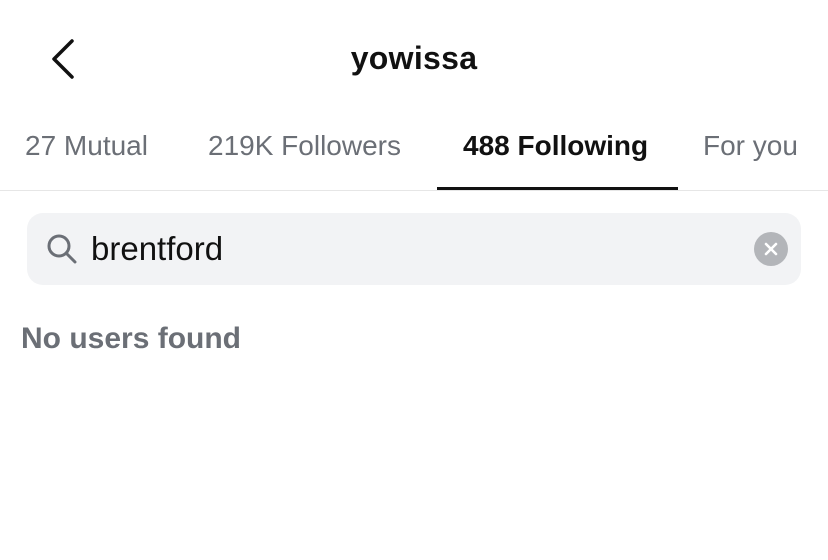 The height and width of the screenshot is (560, 828). Describe the element at coordinates (131, 338) in the screenshot. I see `empty-results-message: No users found` at that location.